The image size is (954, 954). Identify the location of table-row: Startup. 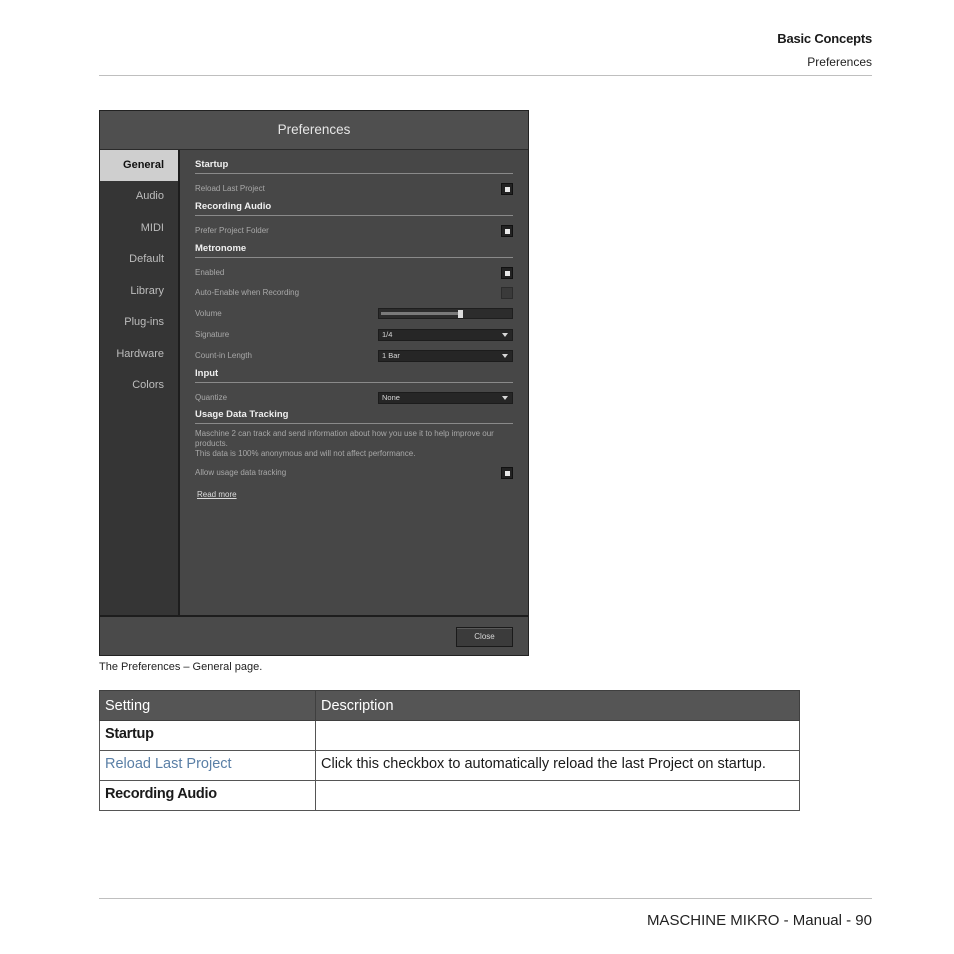
(449, 735).